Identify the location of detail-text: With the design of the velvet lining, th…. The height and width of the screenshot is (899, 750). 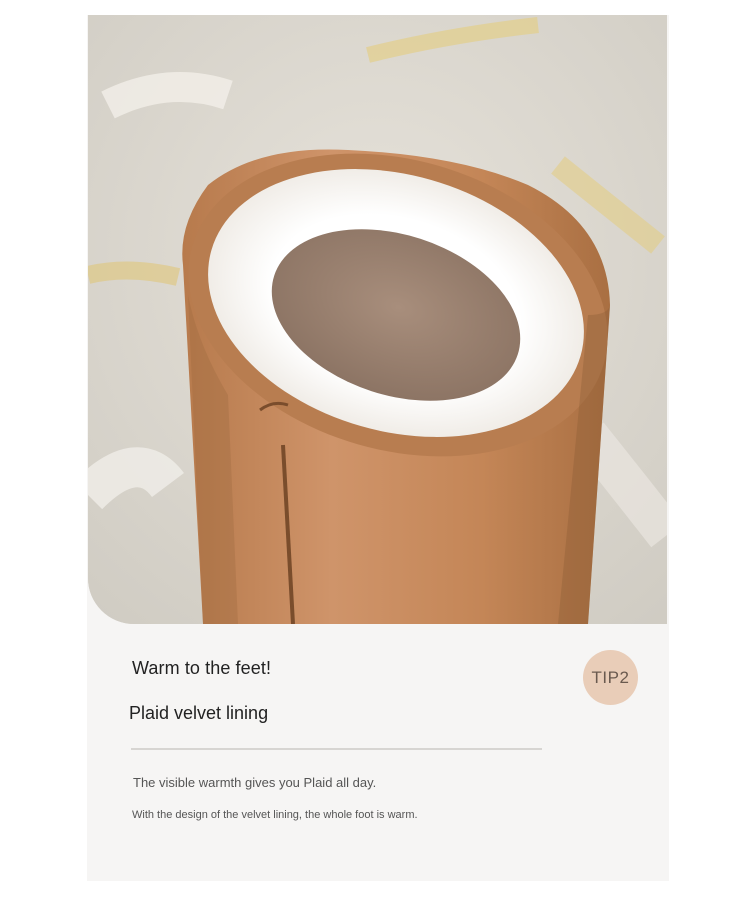
(275, 815).